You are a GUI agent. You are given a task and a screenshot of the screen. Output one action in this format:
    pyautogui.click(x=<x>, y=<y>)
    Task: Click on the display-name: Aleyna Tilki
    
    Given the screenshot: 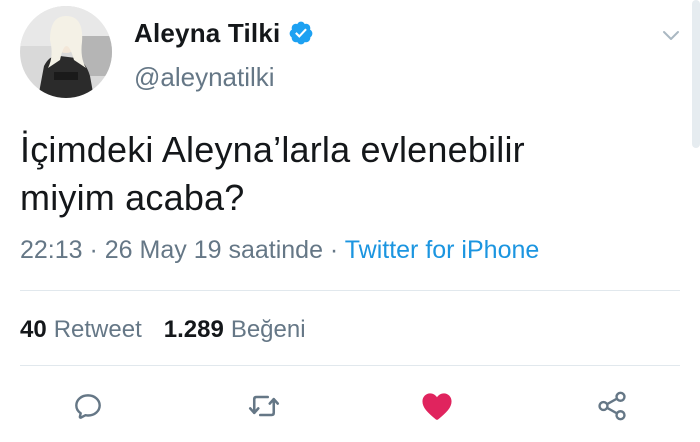 What is the action you would take?
    pyautogui.click(x=207, y=33)
    